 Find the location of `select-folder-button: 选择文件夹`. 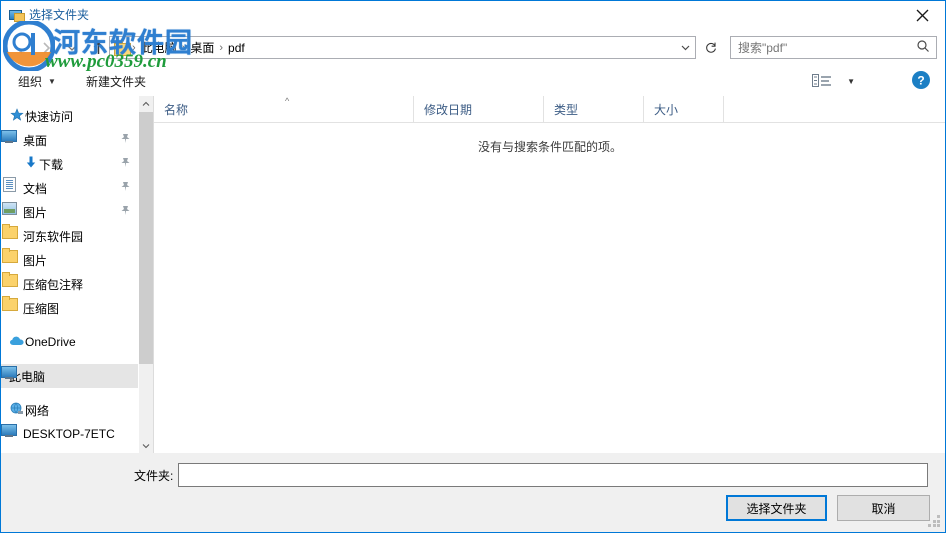

select-folder-button: 选择文件夹 is located at coordinates (776, 508).